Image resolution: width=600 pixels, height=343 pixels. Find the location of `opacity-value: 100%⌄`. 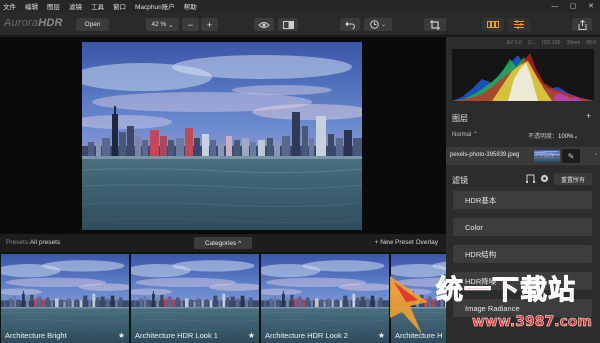

opacity-value: 100%⌄ is located at coordinates (568, 137).